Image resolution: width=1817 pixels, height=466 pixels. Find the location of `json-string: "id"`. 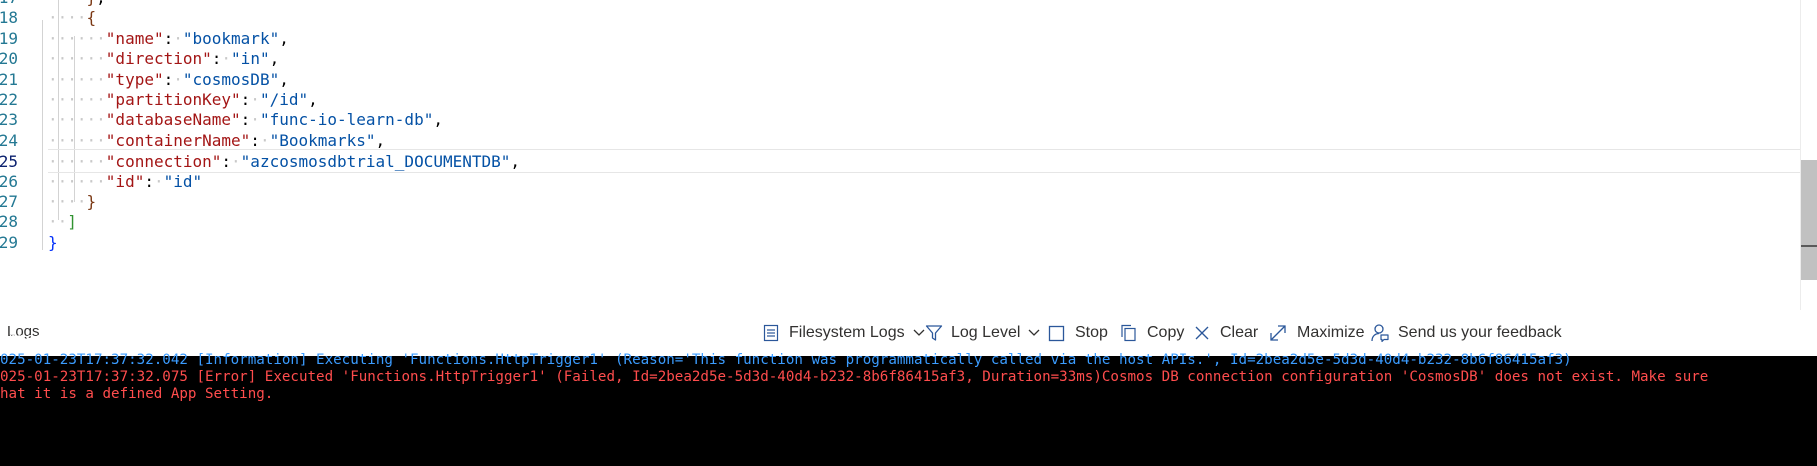

json-string: "id" is located at coordinates (183, 181).